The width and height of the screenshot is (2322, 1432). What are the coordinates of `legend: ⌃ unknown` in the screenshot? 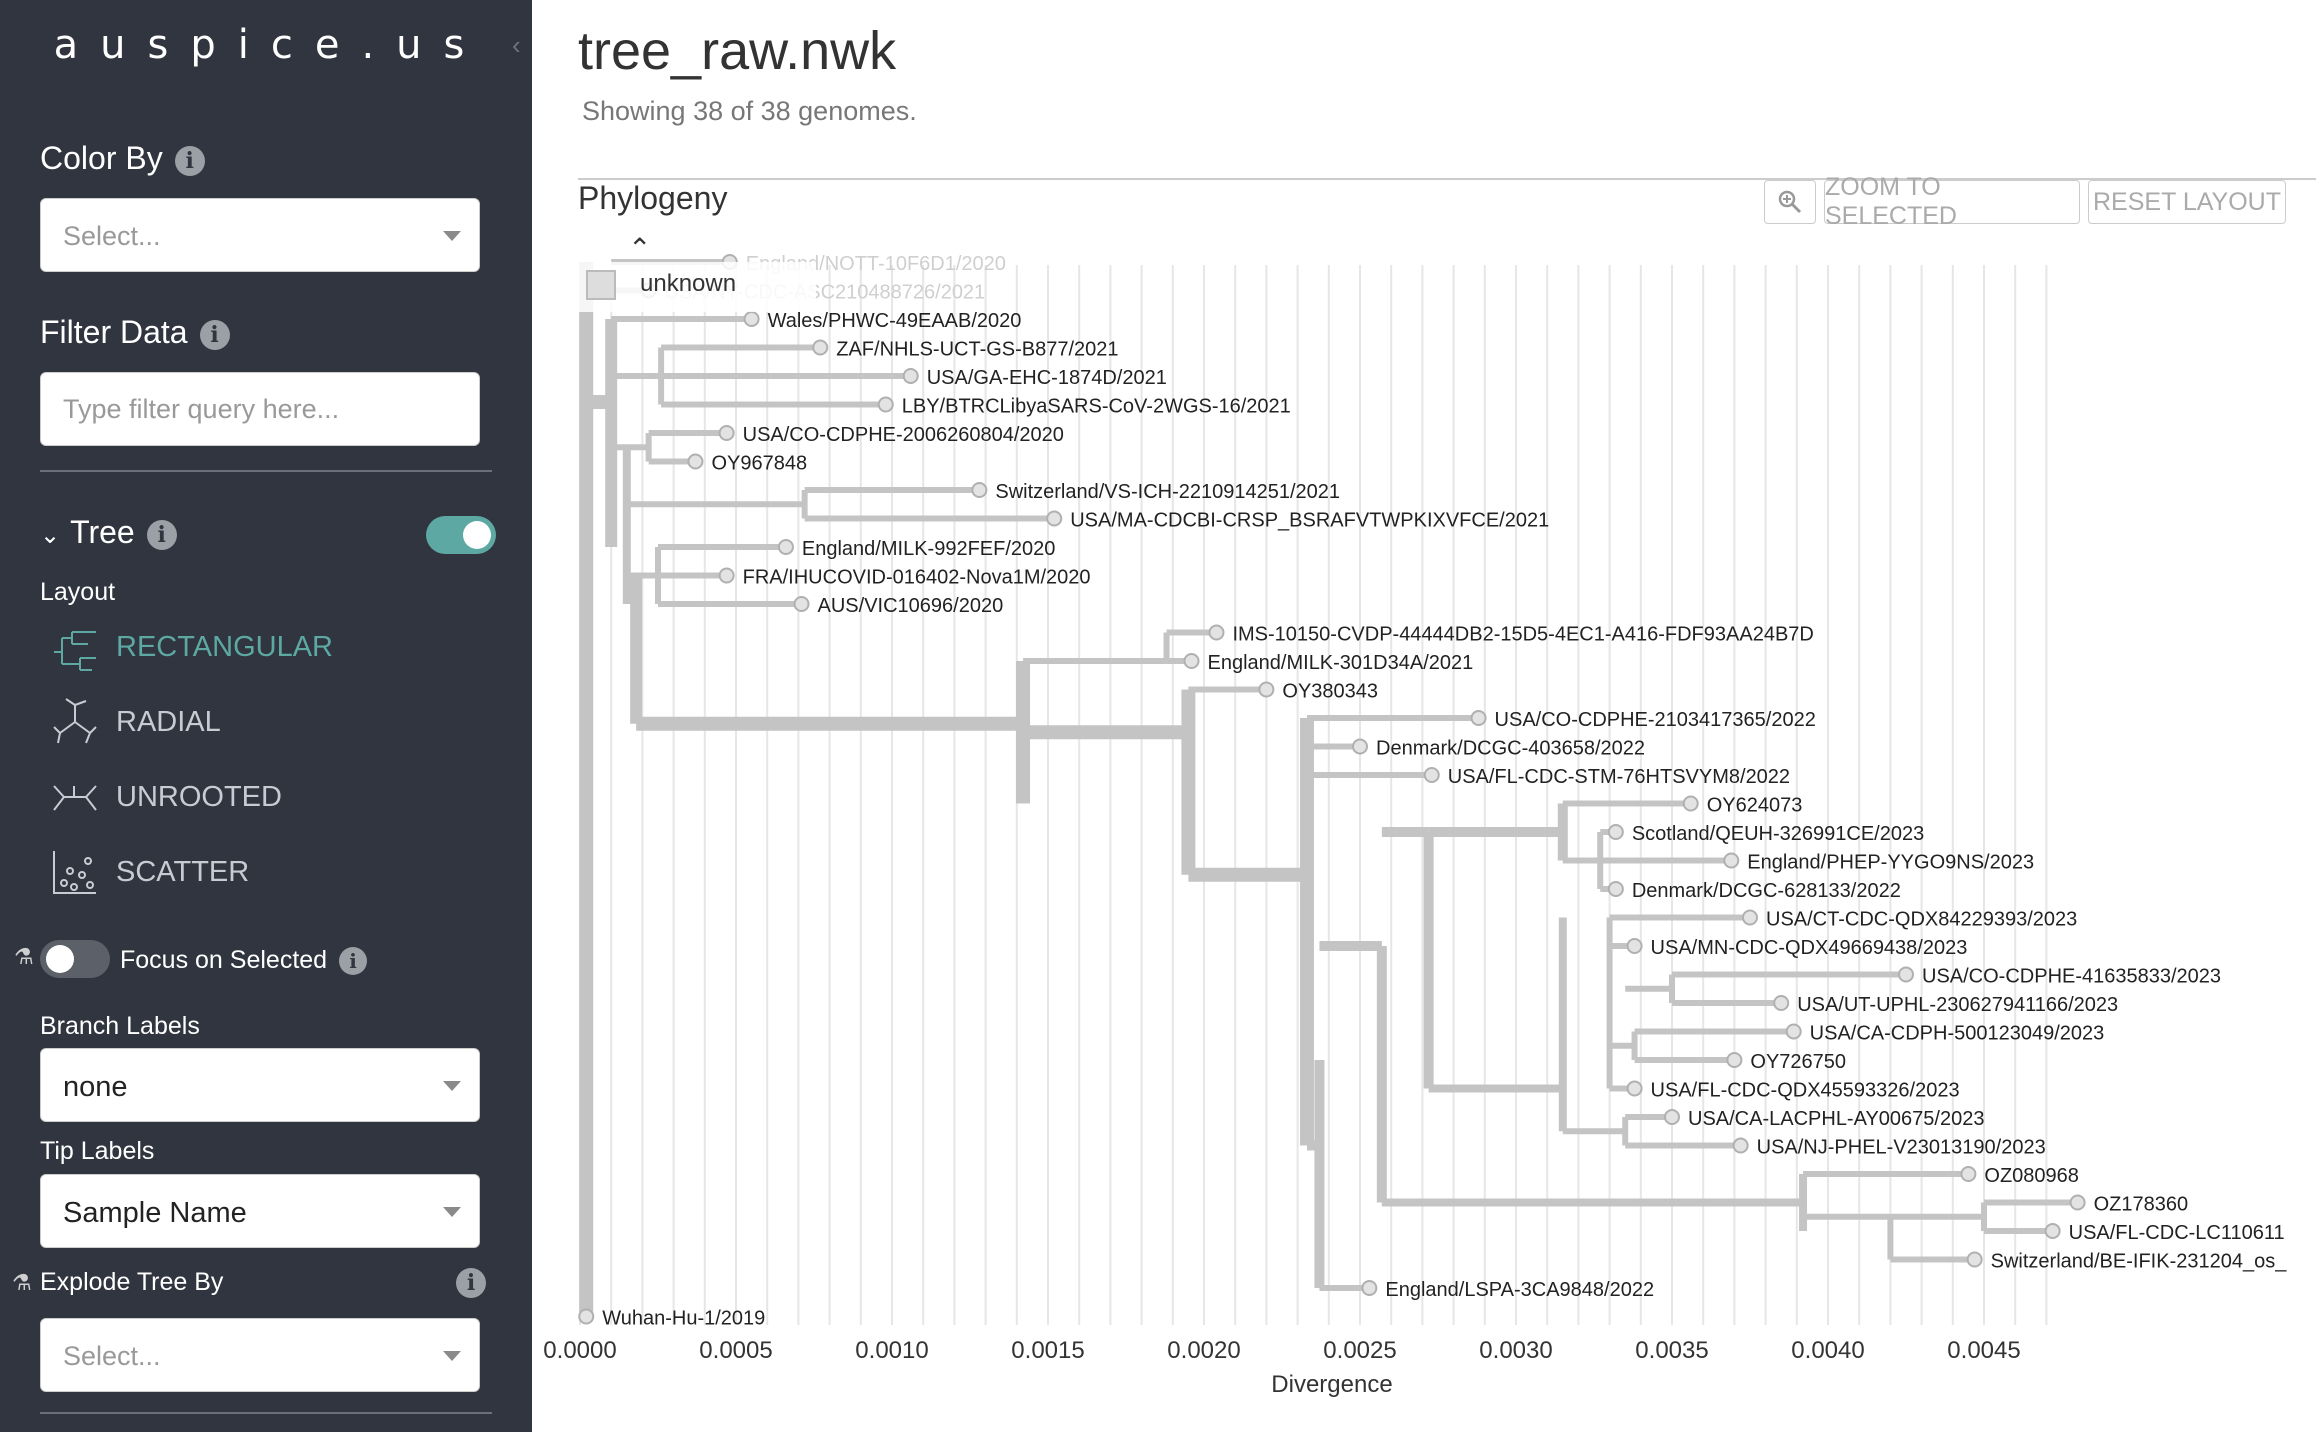 It's located at (696, 272).